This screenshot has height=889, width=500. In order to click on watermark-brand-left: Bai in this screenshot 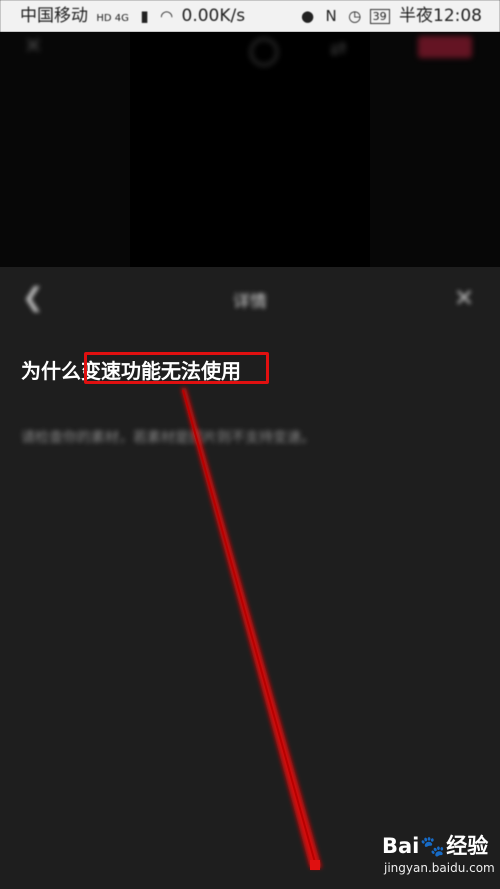, I will do `click(401, 846)`.